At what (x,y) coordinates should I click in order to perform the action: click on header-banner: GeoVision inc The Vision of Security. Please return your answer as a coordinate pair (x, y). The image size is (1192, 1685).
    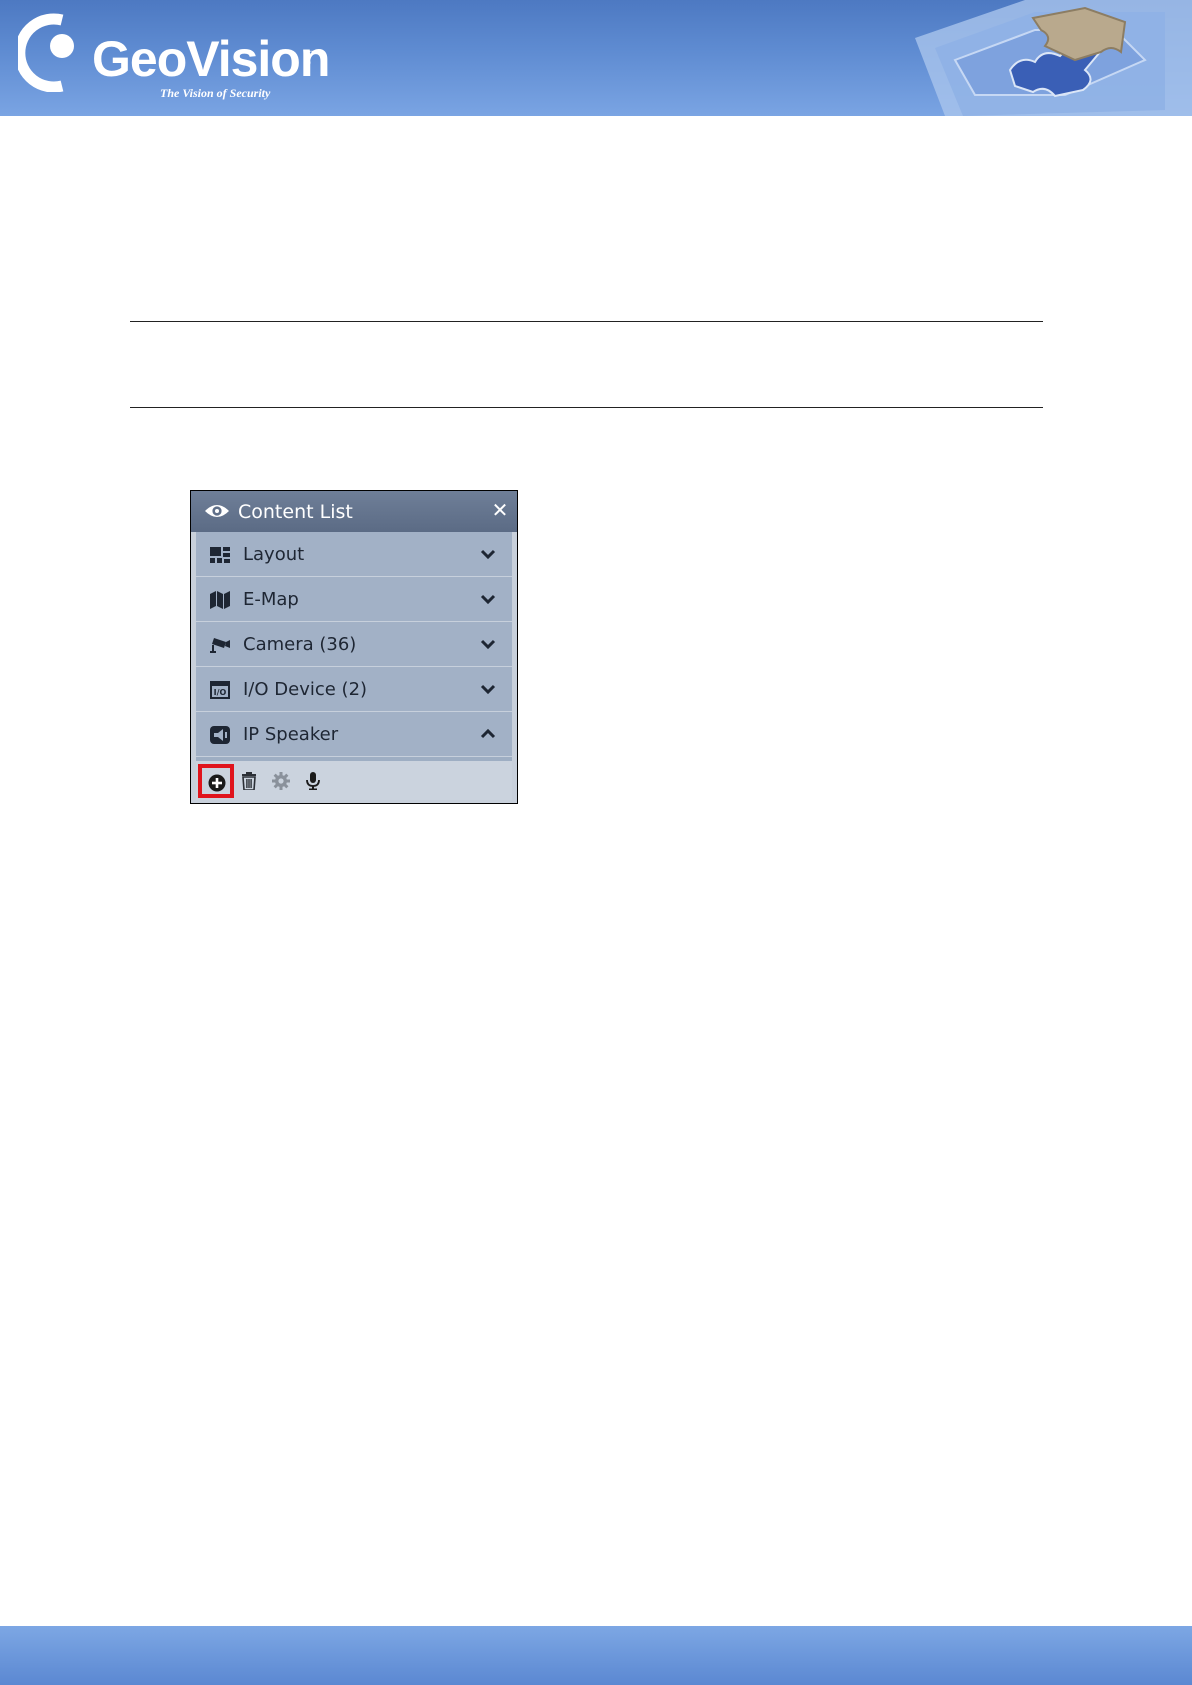
    Looking at the image, I should click on (596, 58).